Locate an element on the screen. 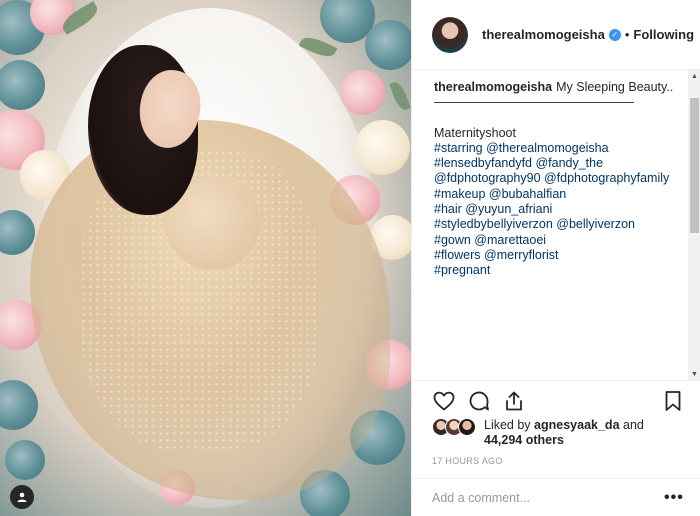  caption-scrollbar: ▲ ▼ is located at coordinates (694, 225).